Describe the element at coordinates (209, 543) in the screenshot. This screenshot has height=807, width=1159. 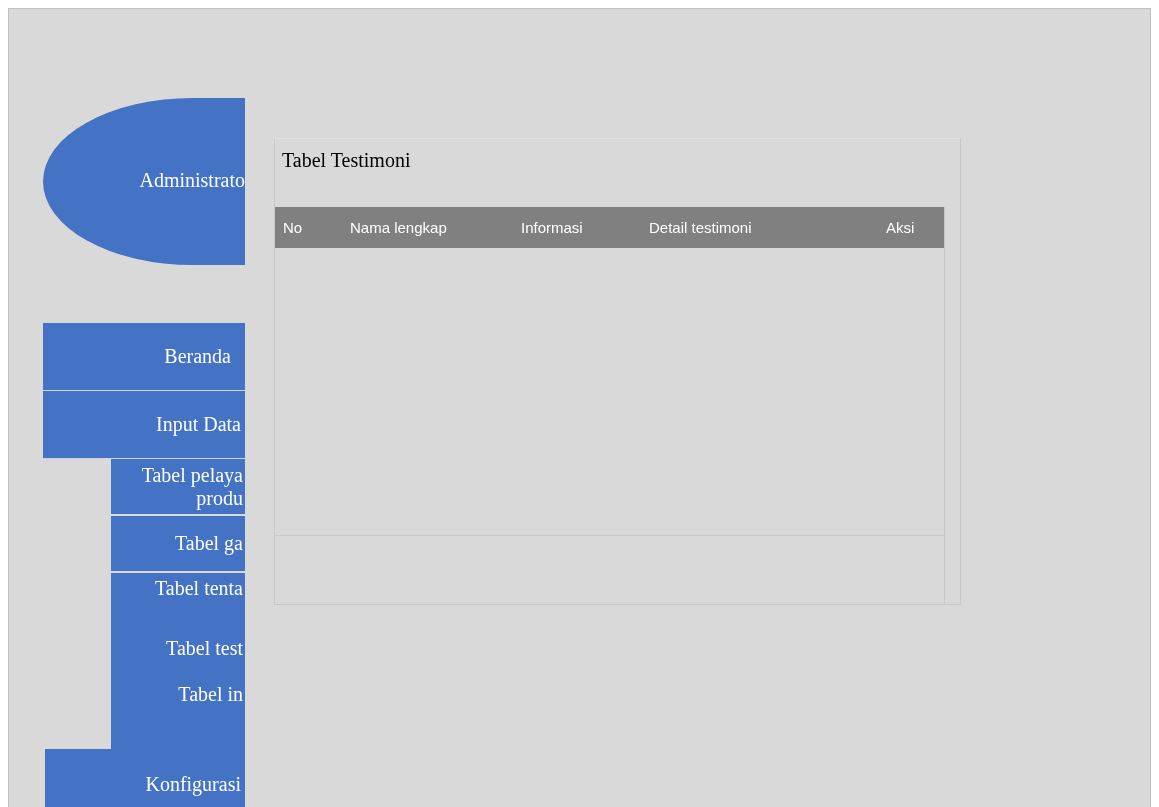
I see `submenu-item: Tabel ga` at that location.